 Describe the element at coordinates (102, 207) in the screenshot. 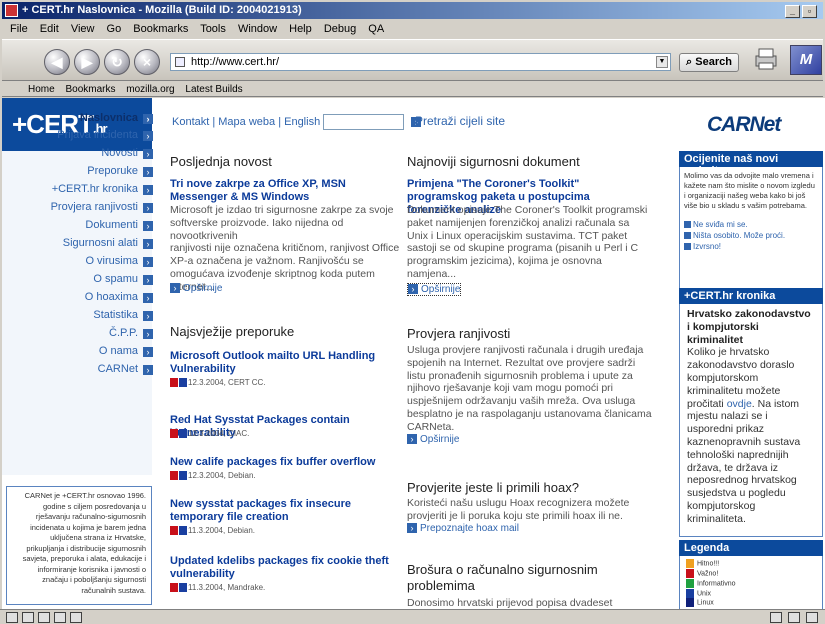

I see `nav-item: Provjera ranjivosti ›` at that location.